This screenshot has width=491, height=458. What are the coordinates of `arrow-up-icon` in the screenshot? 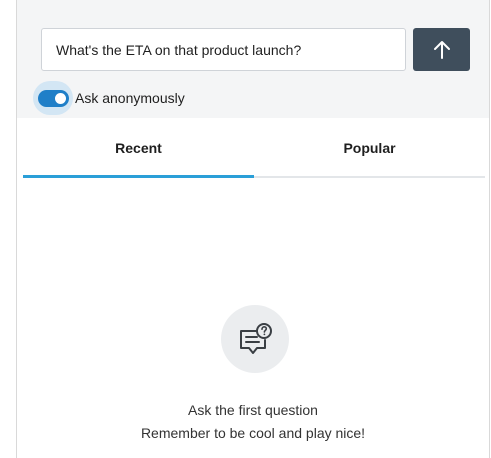 It's located at (441, 49).